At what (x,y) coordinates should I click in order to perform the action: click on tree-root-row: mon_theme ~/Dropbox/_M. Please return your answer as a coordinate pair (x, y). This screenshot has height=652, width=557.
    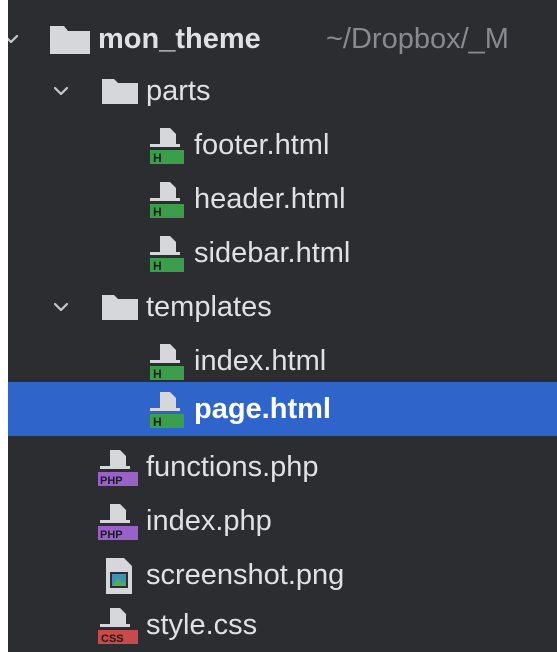
    Looking at the image, I should click on (282, 39).